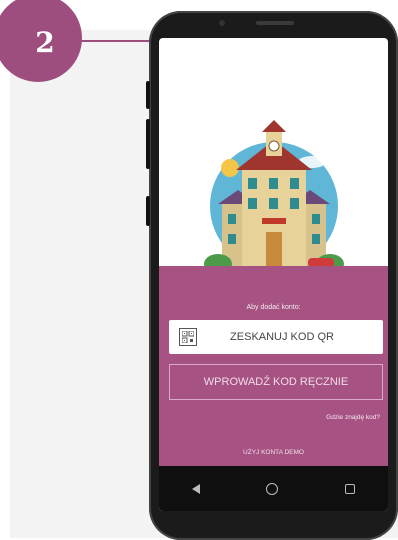  Describe the element at coordinates (275, 23) in the screenshot. I see `phone-speaker` at that location.